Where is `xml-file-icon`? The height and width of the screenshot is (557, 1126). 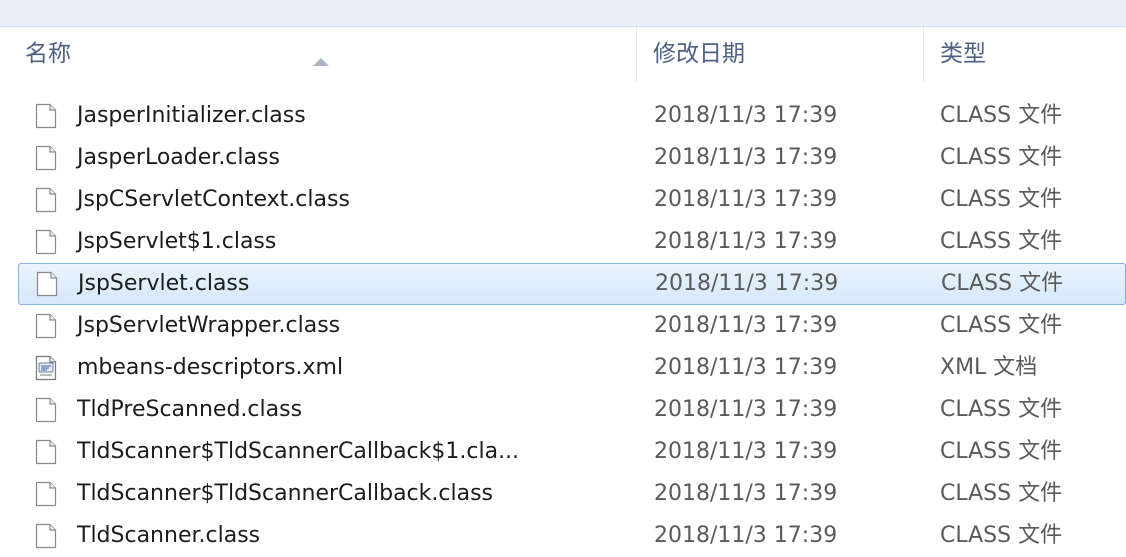
xml-file-icon is located at coordinates (46, 368).